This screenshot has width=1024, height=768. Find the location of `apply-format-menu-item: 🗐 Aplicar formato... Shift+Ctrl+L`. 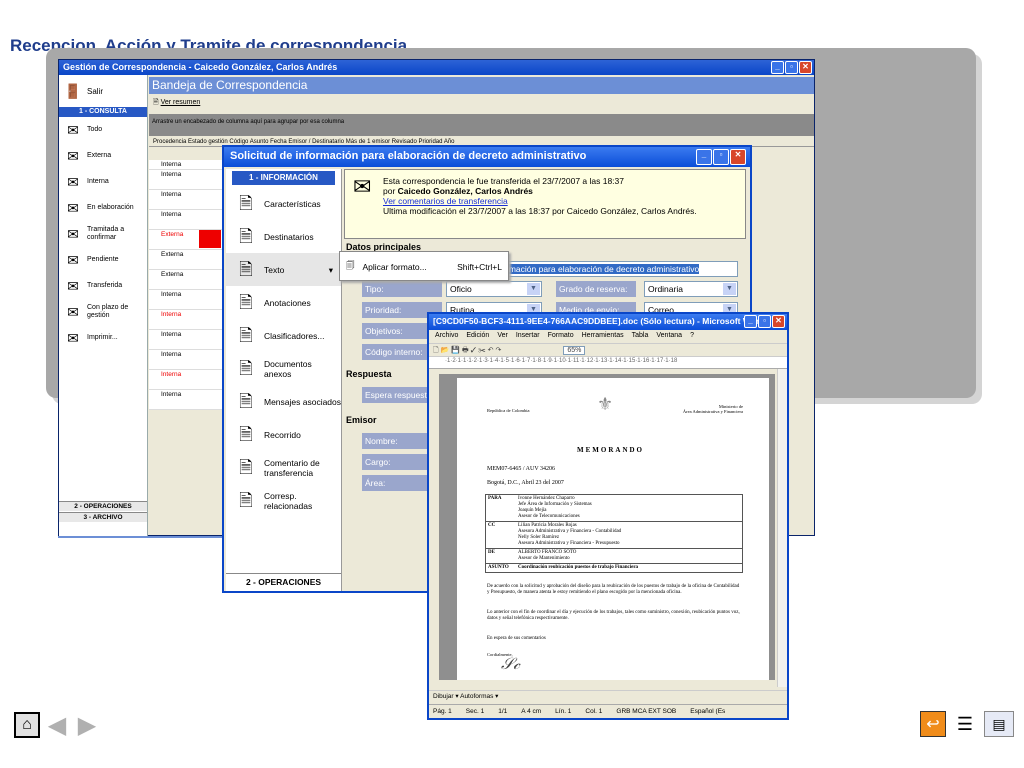

apply-format-menu-item: 🗐 Aplicar formato... Shift+Ctrl+L is located at coordinates (424, 267).